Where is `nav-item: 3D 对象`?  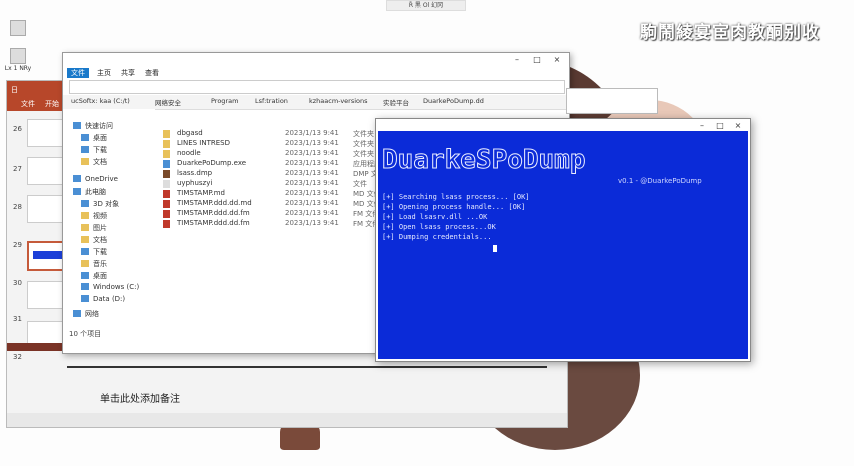
nav-item: 3D 对象 is located at coordinates (100, 204).